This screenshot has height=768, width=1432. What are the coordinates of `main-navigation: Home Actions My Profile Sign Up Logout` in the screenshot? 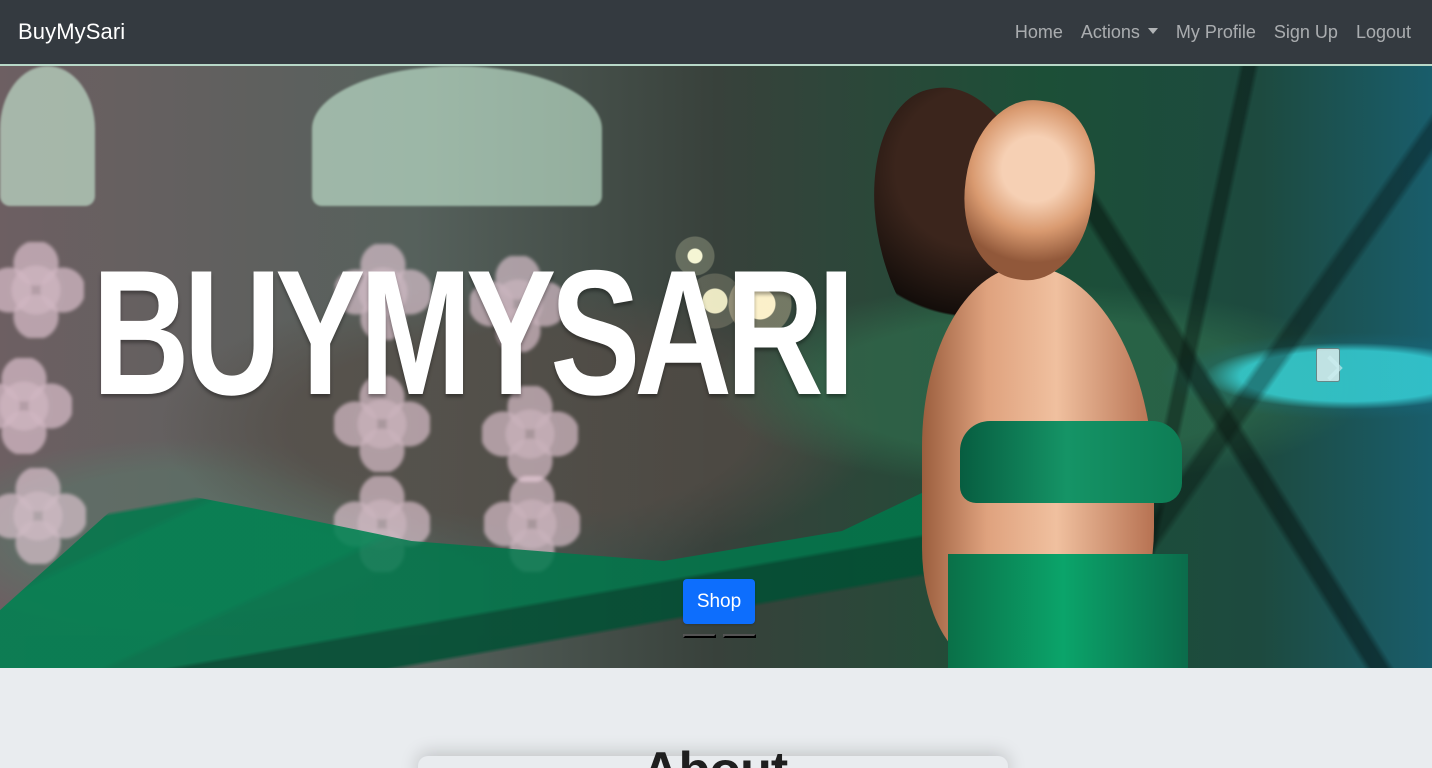 It's located at (1213, 32).